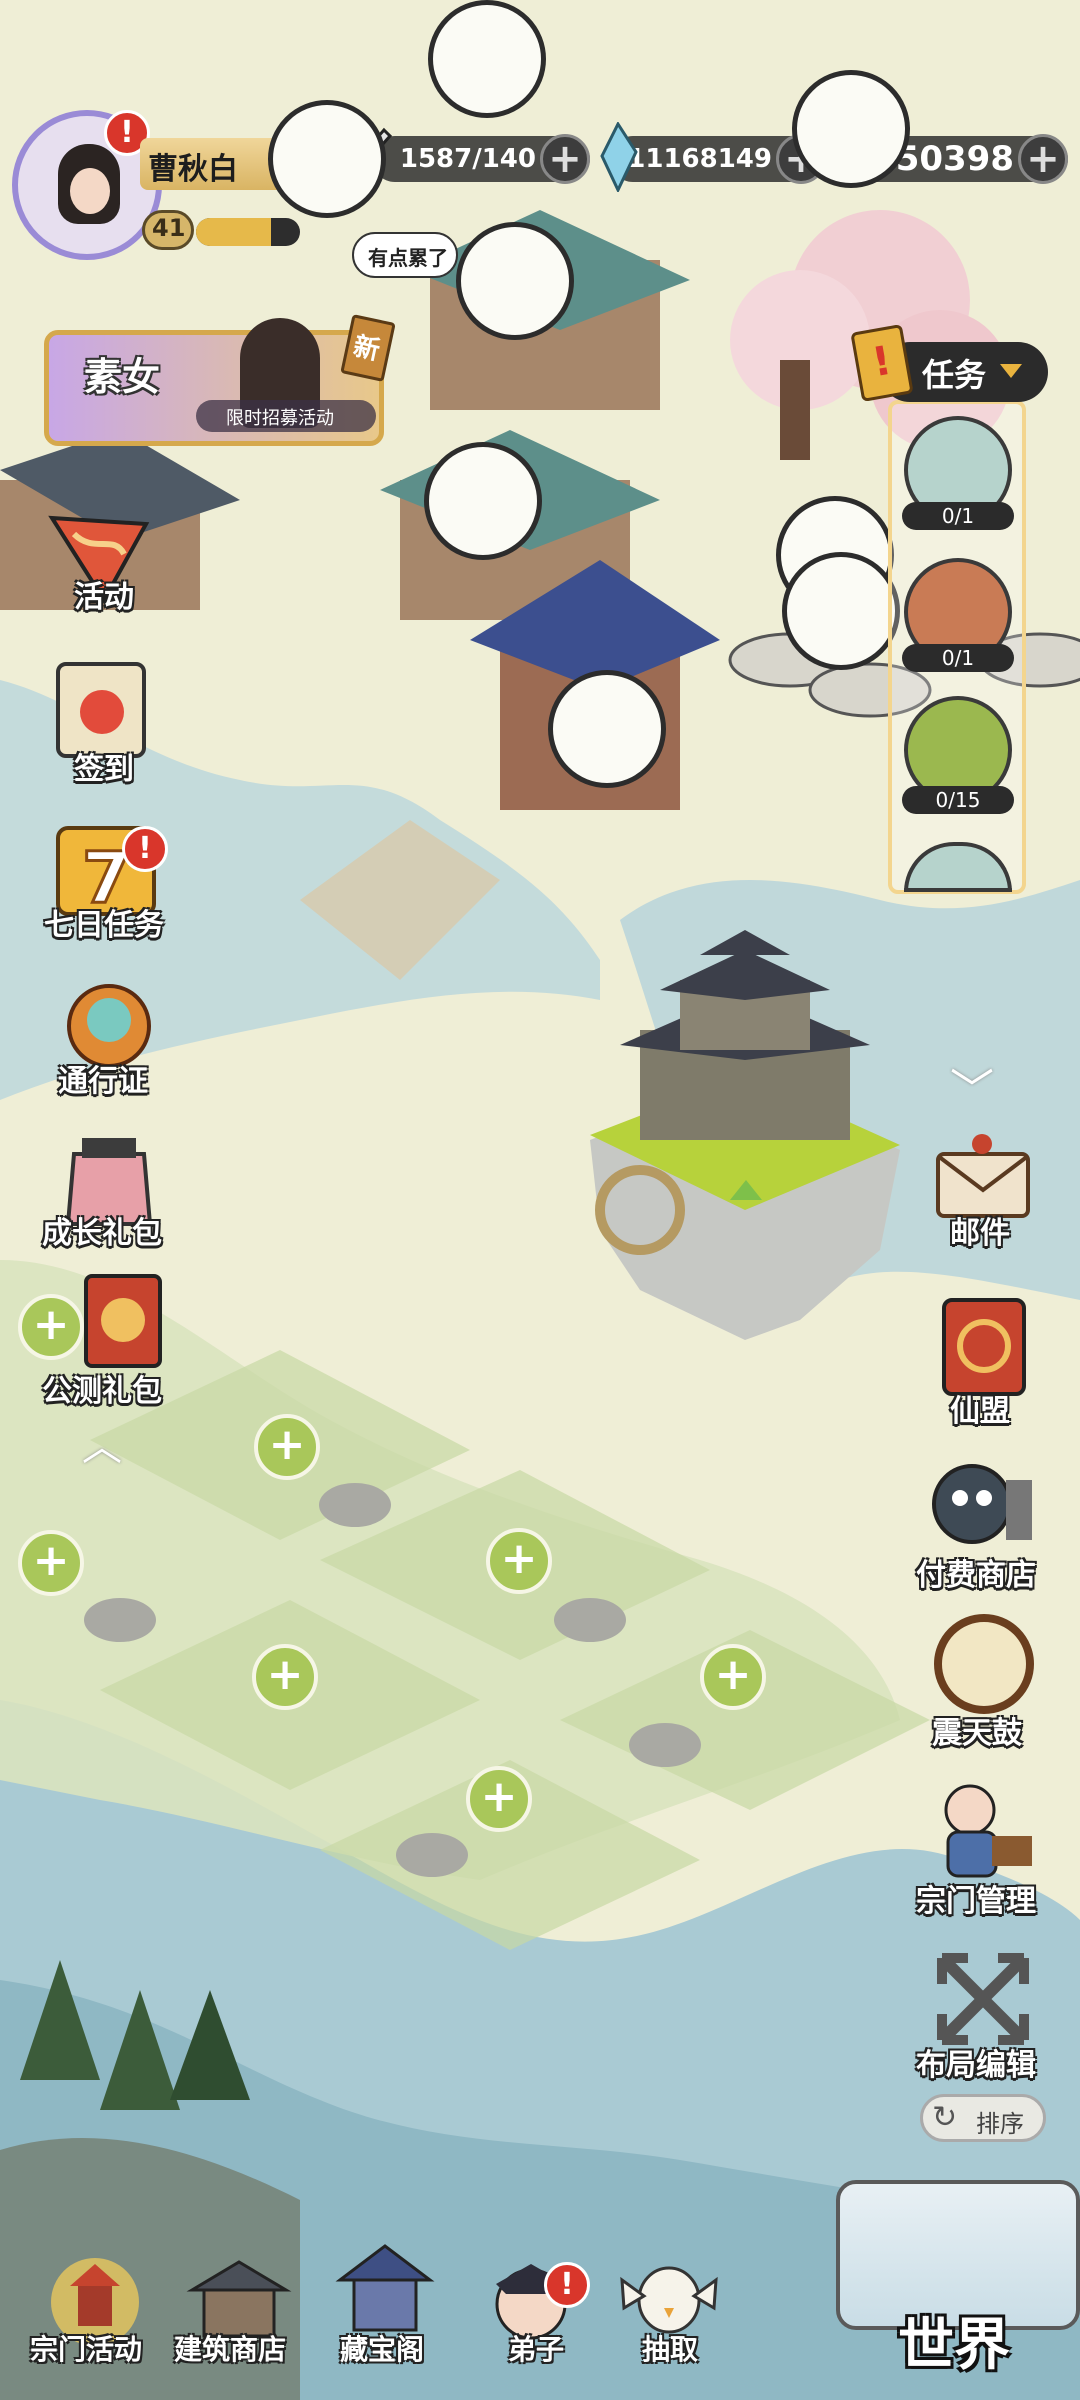 Image resolution: width=1080 pixels, height=2400 pixels. What do you see at coordinates (51, 1563) in the screenshot?
I see `build-plot-pin-3: +` at bounding box center [51, 1563].